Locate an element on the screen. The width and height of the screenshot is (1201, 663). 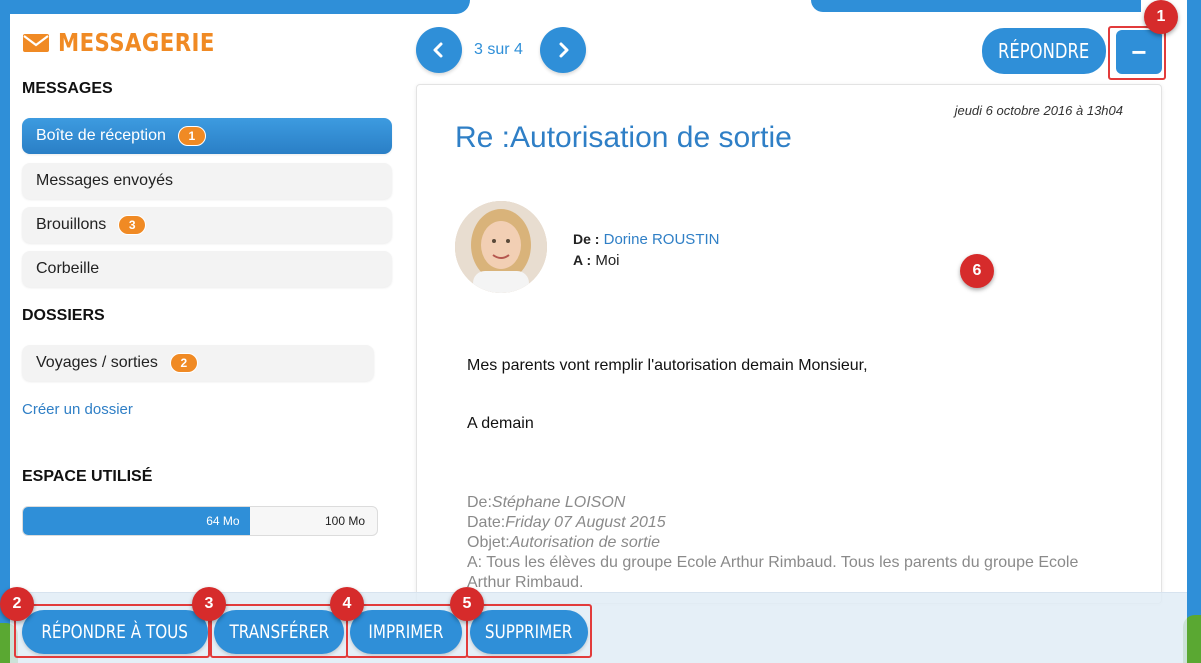
message-body-line: A demain is located at coordinates (500, 423).